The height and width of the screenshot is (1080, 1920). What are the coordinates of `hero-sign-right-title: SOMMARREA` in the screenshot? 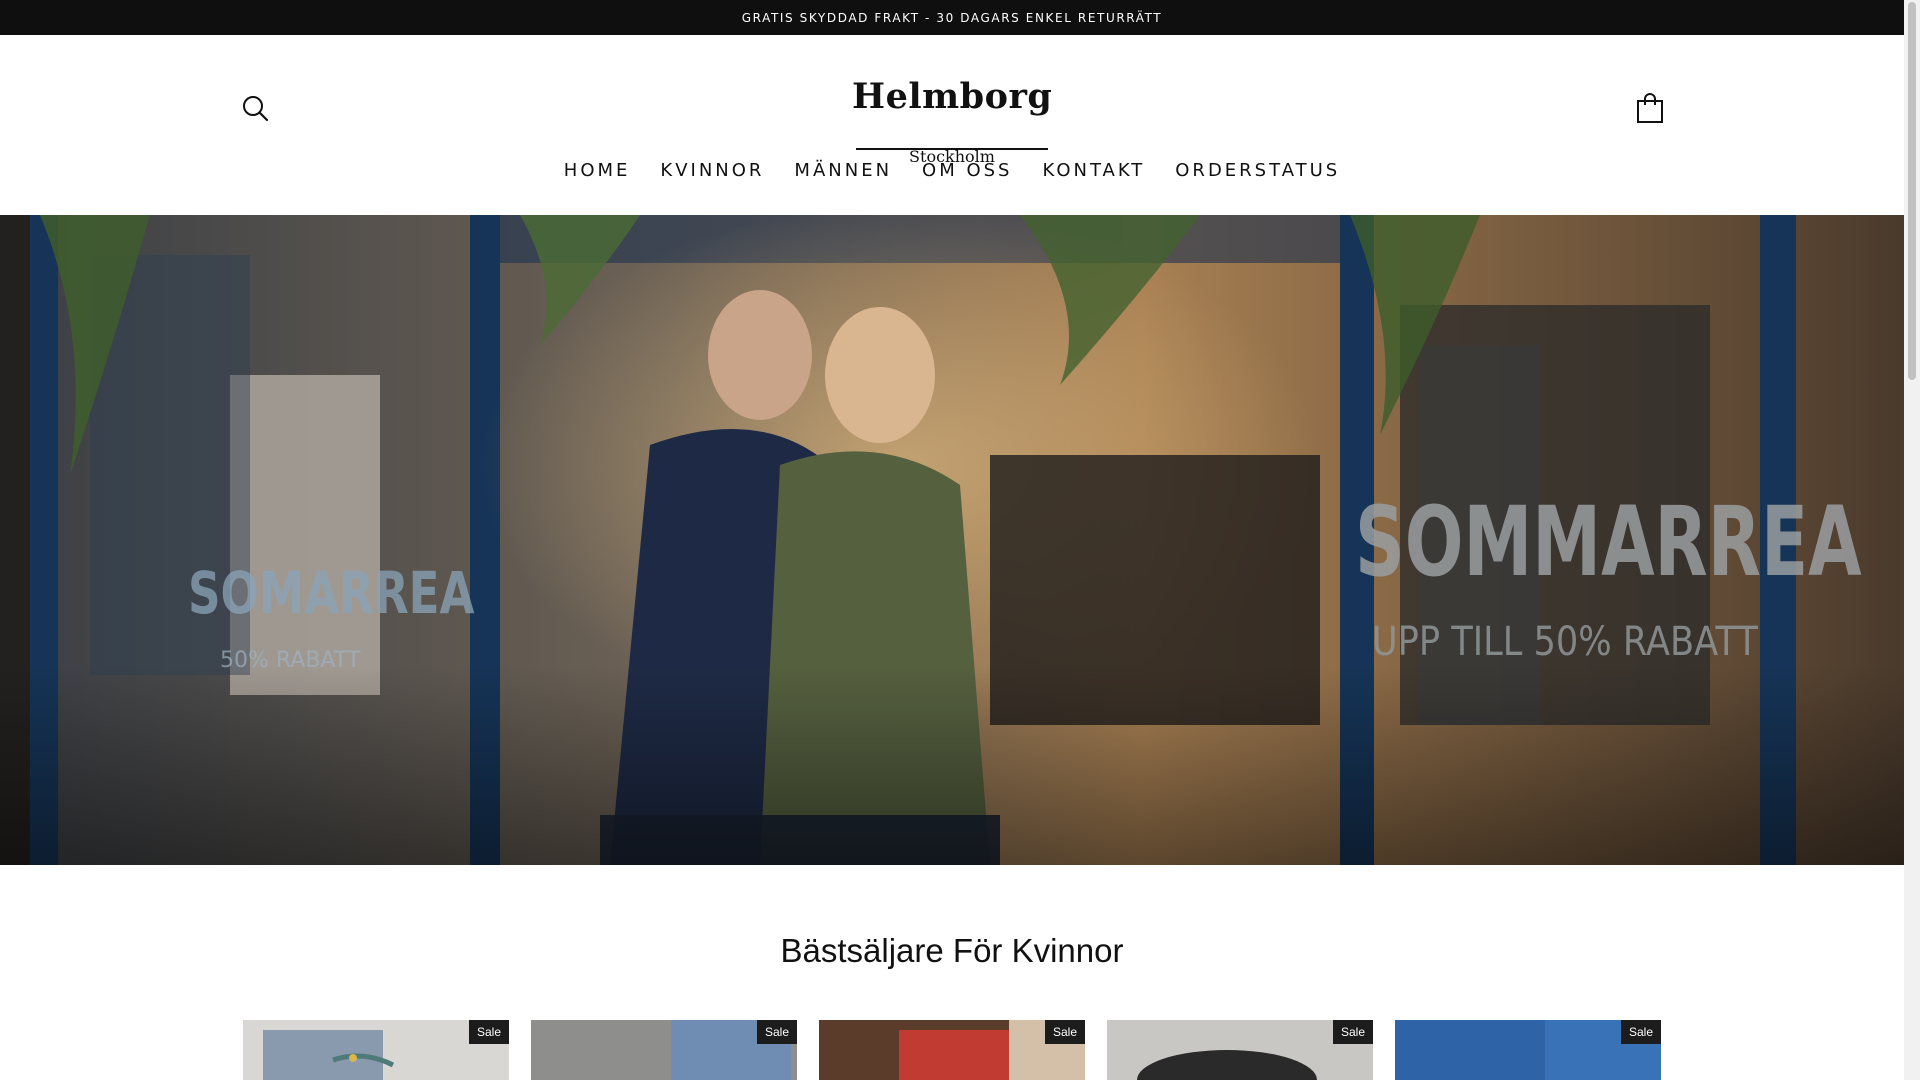 It's located at (1608, 541).